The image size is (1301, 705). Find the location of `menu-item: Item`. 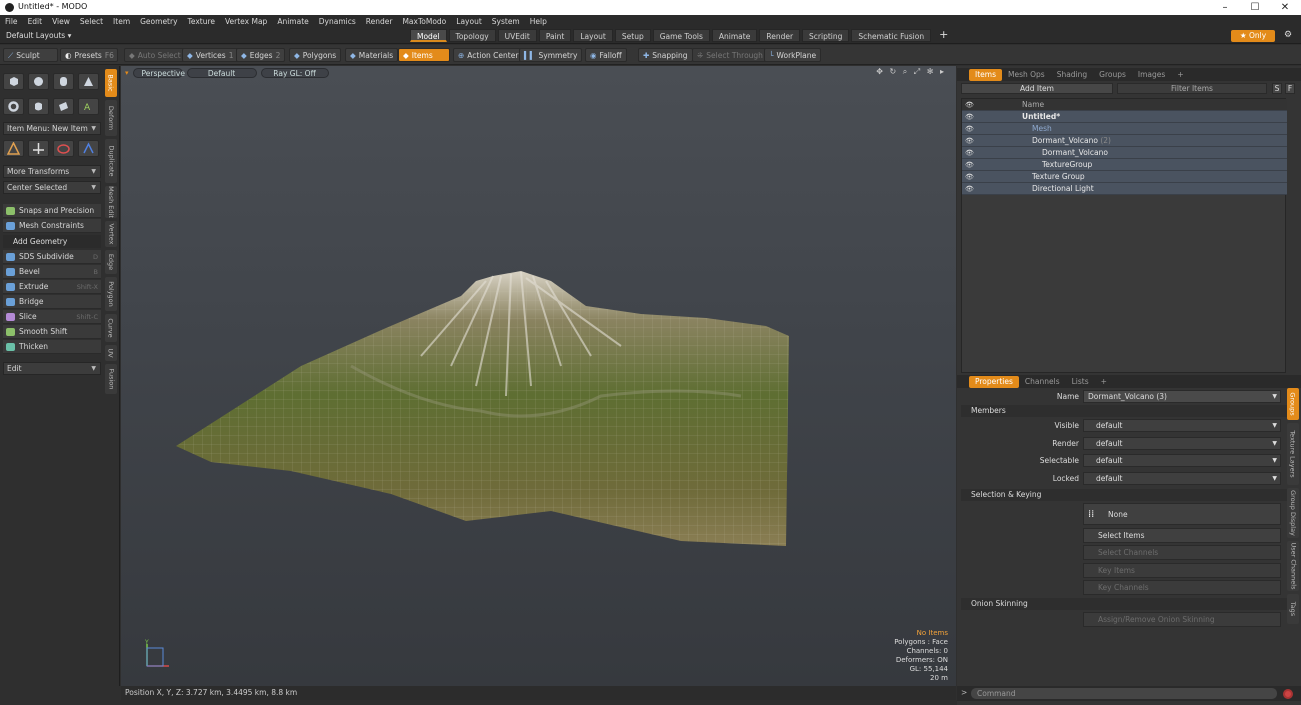

menu-item: Item is located at coordinates (121, 21).